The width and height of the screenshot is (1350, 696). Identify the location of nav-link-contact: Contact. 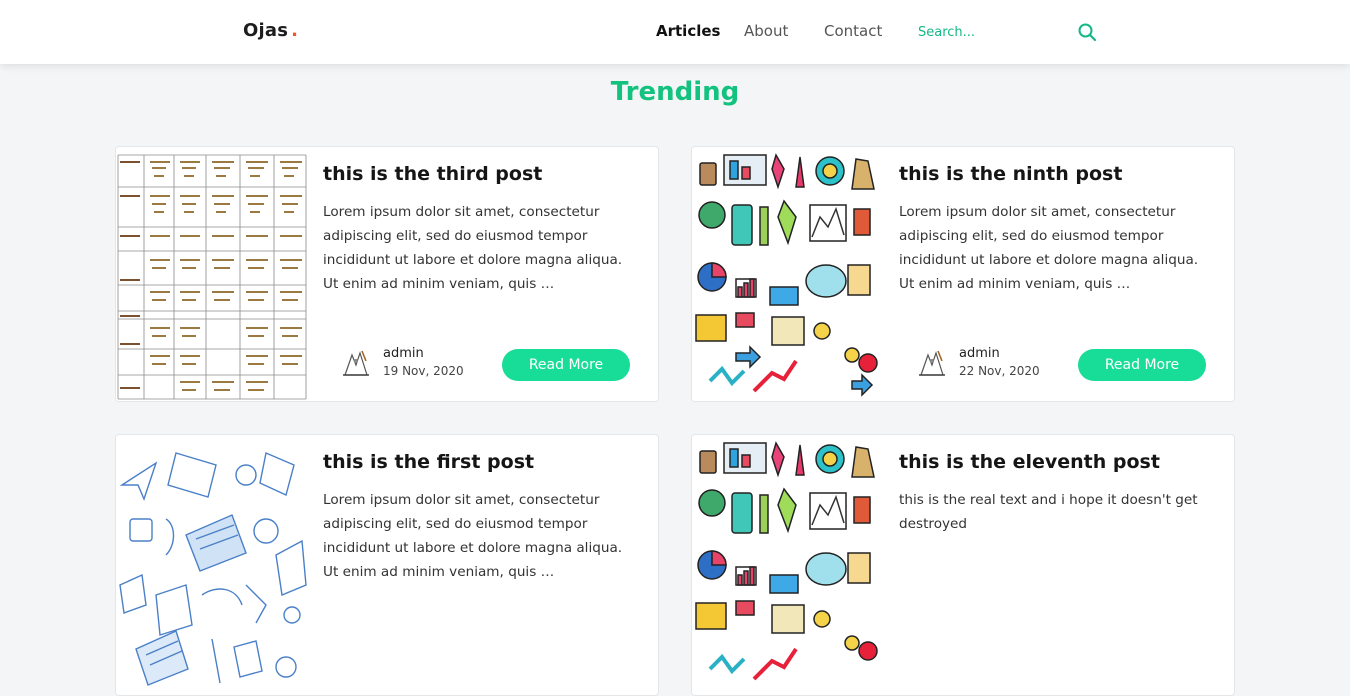
(853, 31).